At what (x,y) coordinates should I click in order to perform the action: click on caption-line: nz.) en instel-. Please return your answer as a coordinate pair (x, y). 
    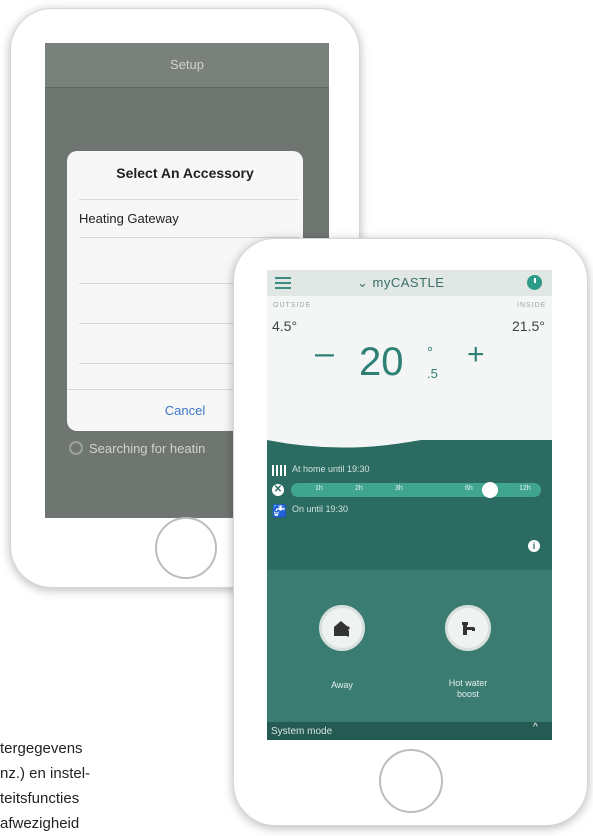
    Looking at the image, I should click on (45, 773).